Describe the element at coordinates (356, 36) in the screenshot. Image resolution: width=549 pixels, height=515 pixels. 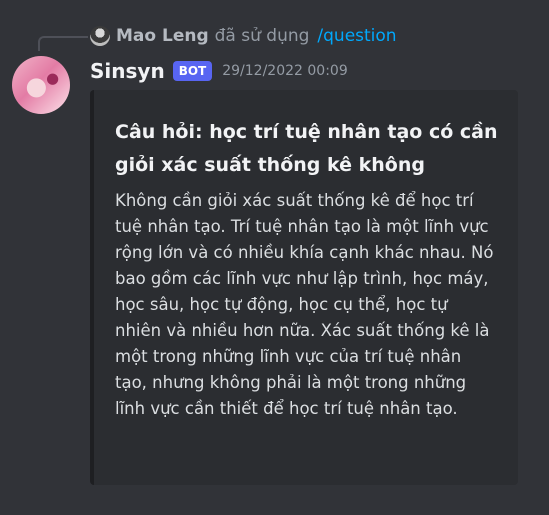
I see `slash-command-link: /question` at that location.